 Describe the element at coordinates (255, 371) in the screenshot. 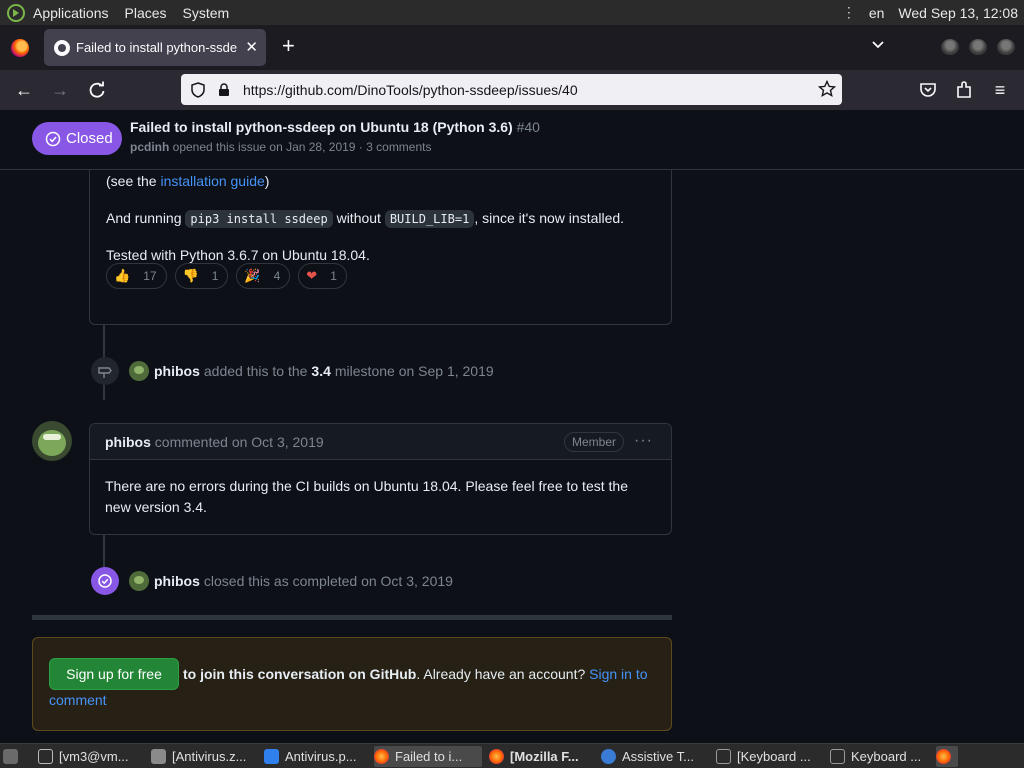

I see `event-text: added this to the` at that location.